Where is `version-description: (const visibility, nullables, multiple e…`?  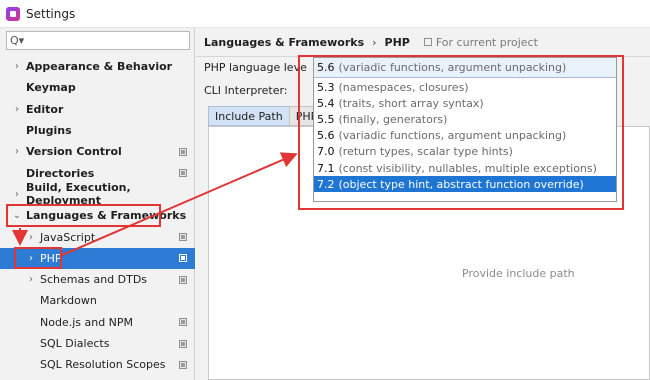
version-description: (const visibility, nullables, multiple e… is located at coordinates (467, 168).